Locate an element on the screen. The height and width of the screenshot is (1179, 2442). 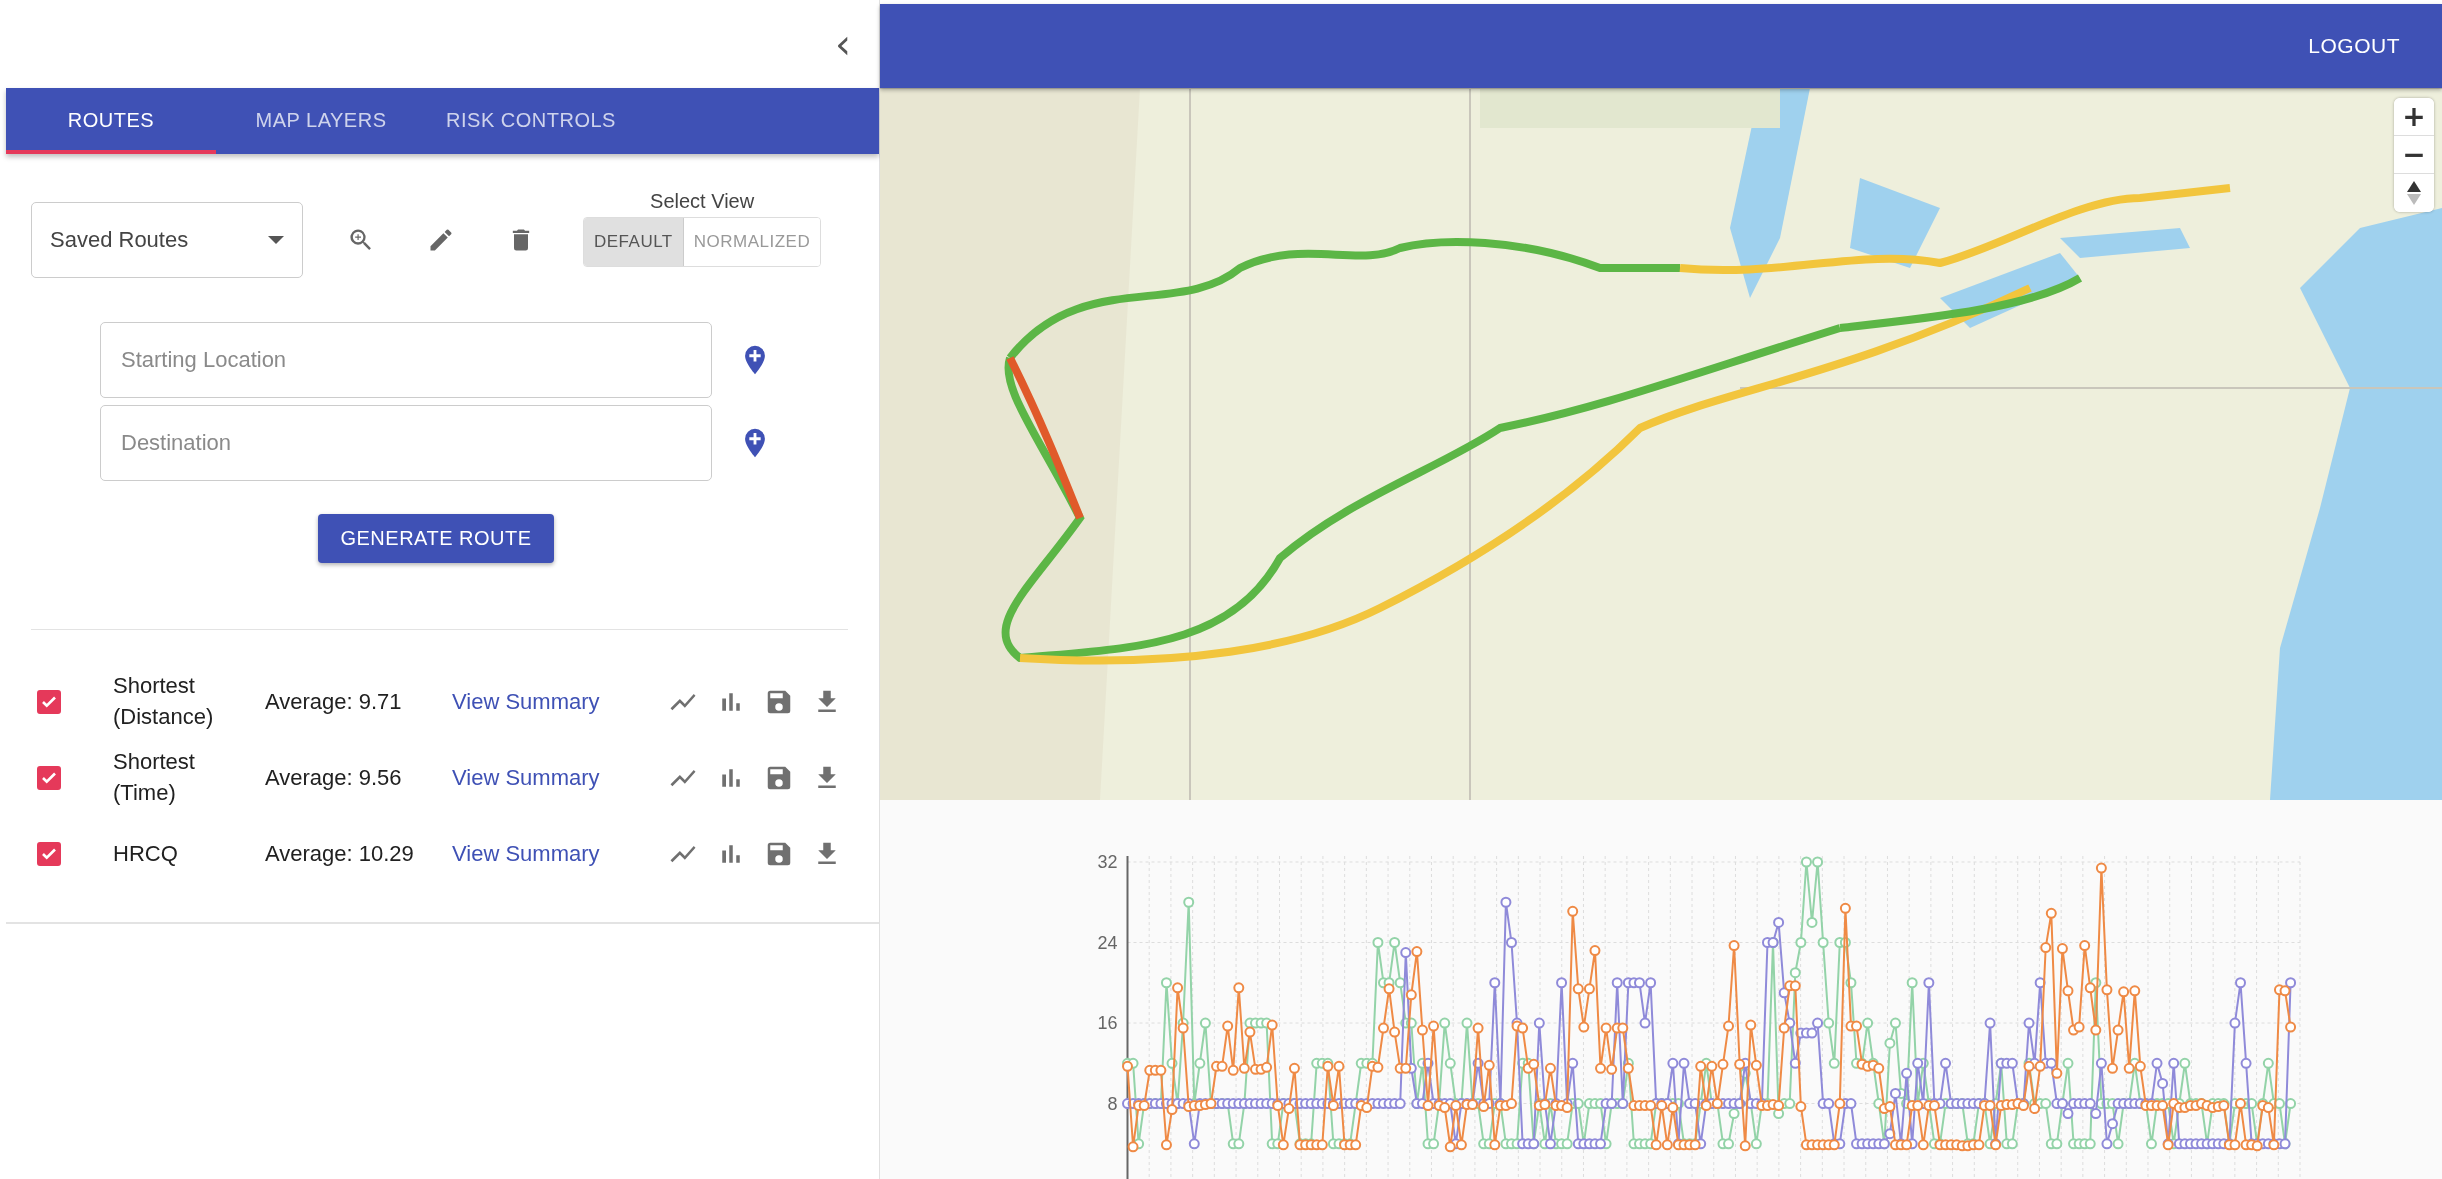
view-label: Select View is located at coordinates (702, 201).